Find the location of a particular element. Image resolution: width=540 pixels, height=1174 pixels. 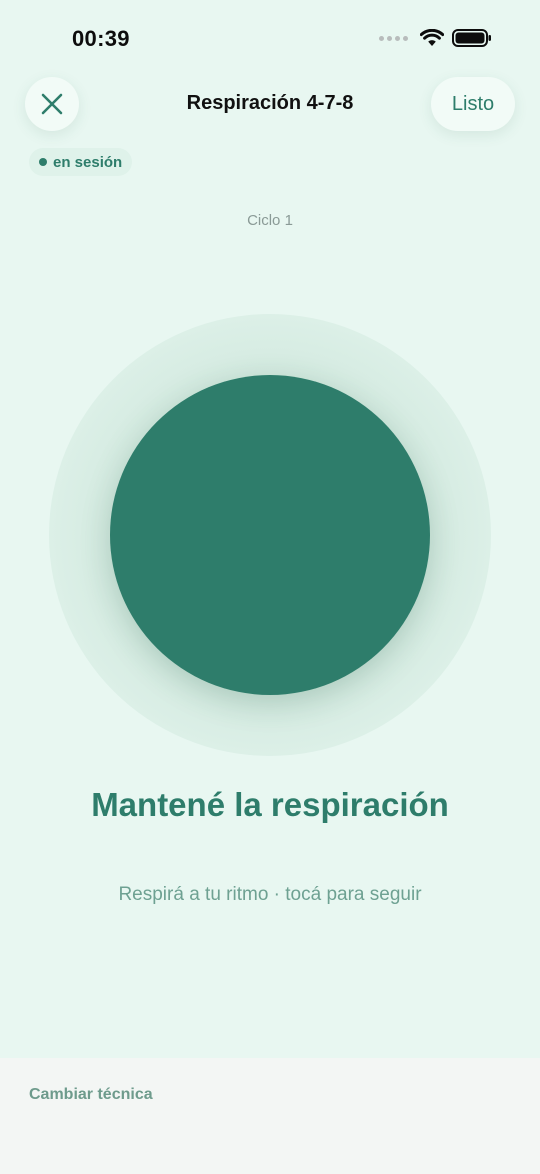

battery-icon is located at coordinates (471, 38).